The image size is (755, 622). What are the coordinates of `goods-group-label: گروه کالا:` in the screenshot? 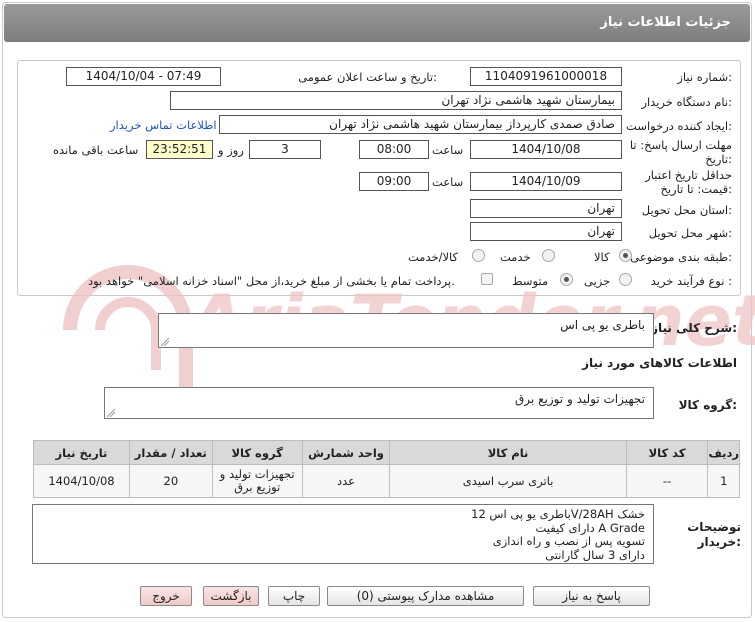 It's located at (707, 405).